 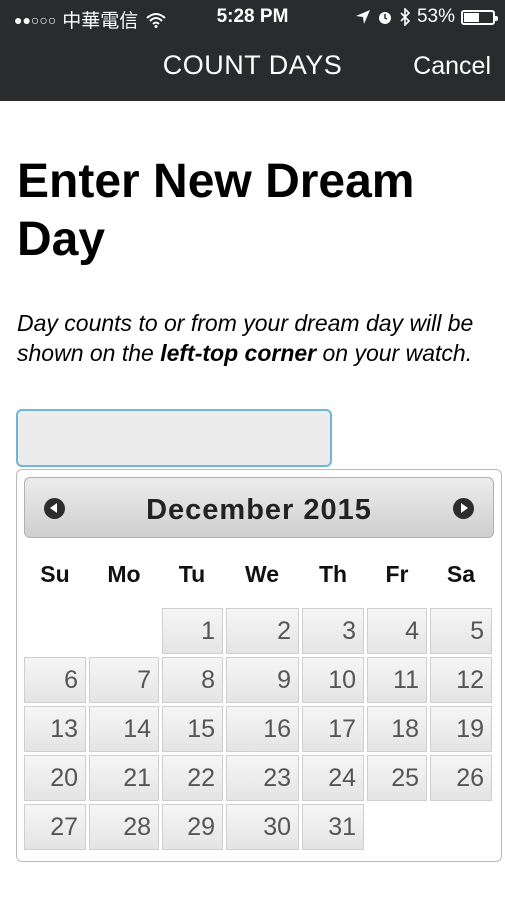 What do you see at coordinates (435, 16) in the screenshot?
I see `battery-percent: 53%` at bounding box center [435, 16].